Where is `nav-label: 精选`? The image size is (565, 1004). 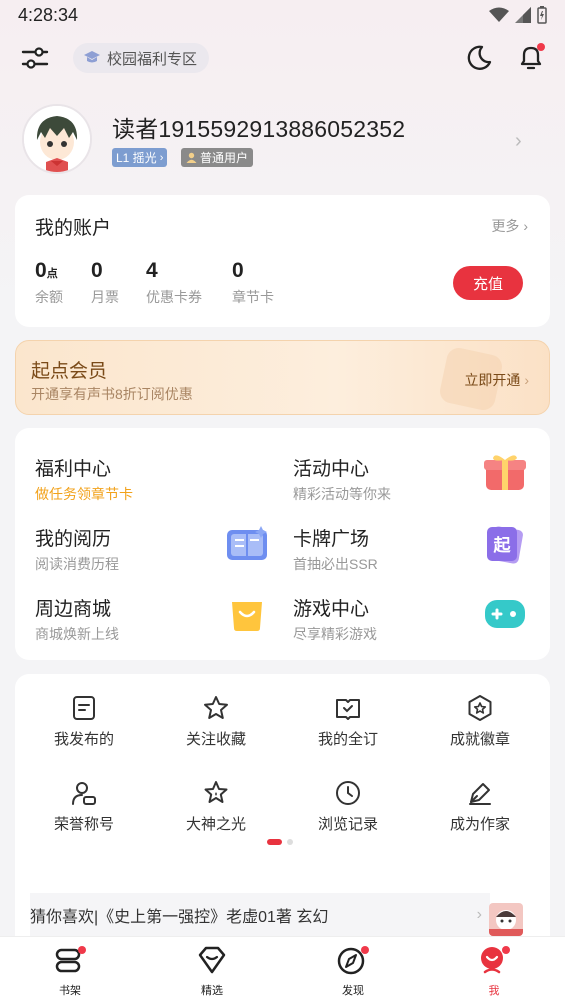 nav-label: 精选 is located at coordinates (212, 991).